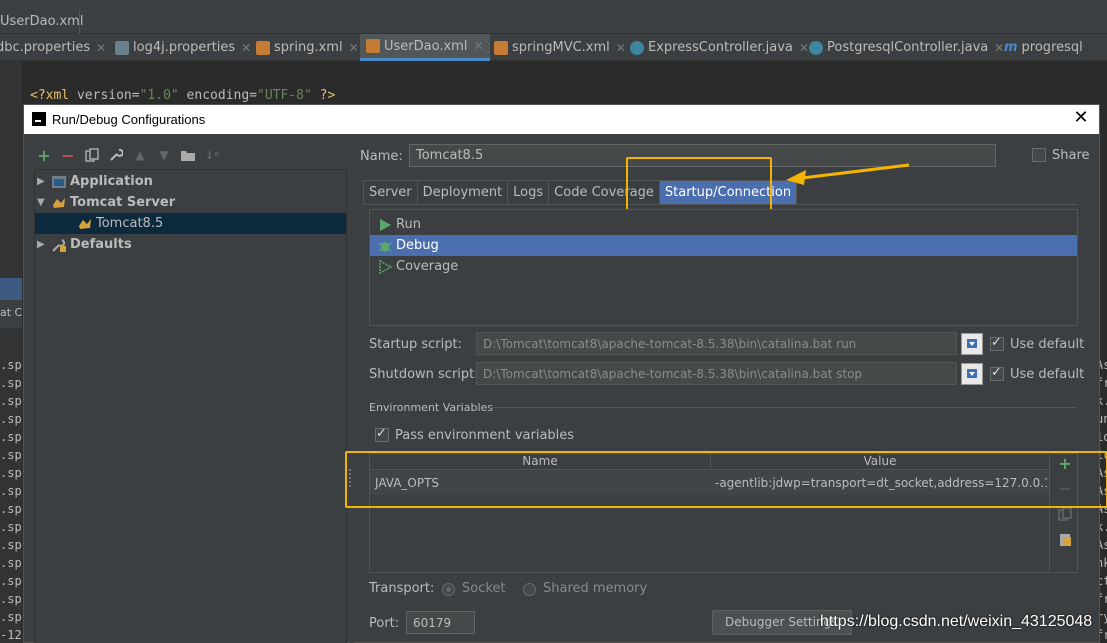 The image size is (1107, 643). Describe the element at coordinates (440, 622) in the screenshot. I see `port-field: 60179` at that location.